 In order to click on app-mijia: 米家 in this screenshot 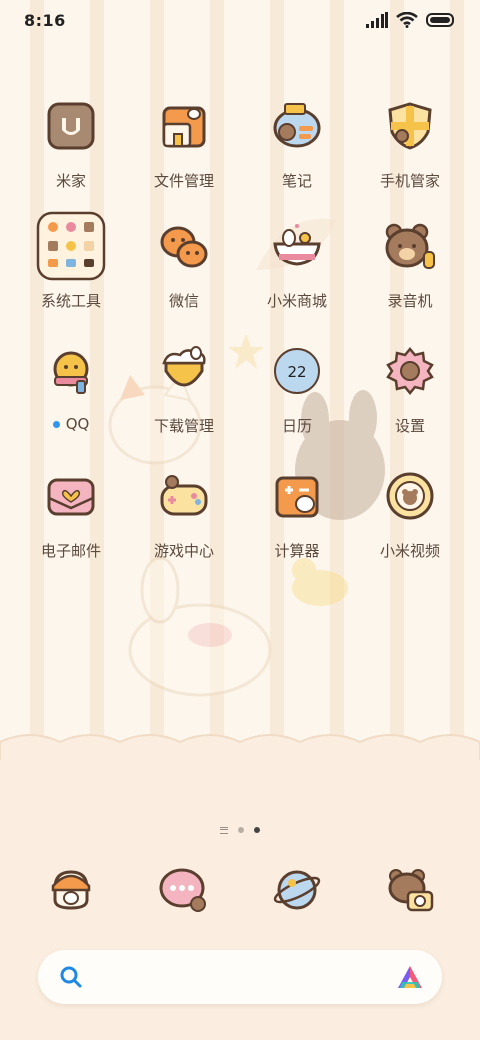, I will do `click(71, 145)`.